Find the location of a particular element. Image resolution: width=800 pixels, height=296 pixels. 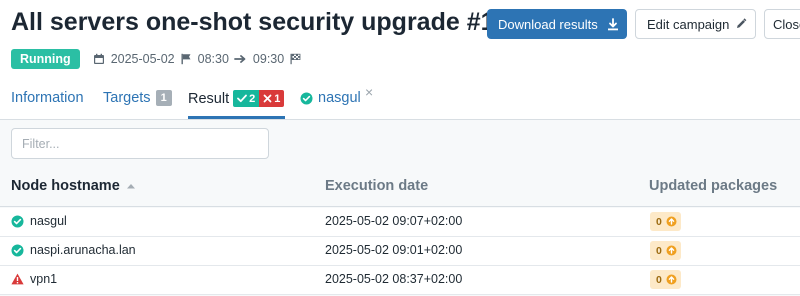

tab-node-nasgul: nasgul is located at coordinates (330, 98).